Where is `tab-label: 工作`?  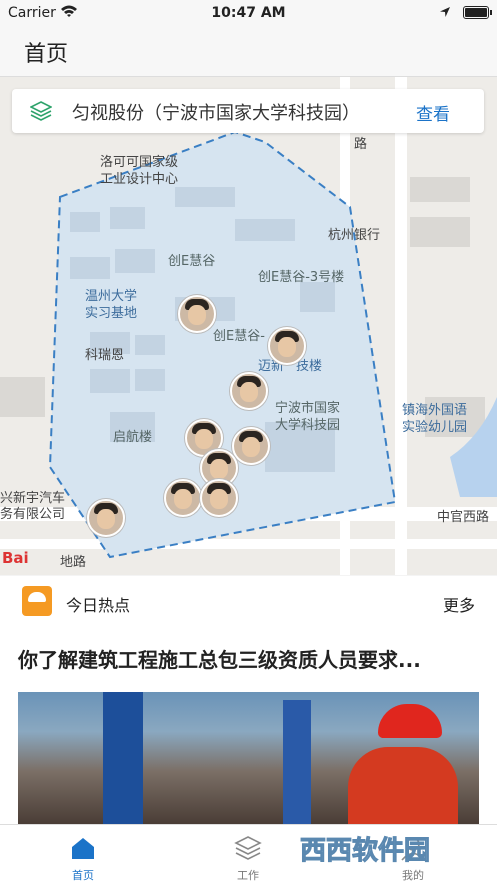
tab-label: 工作 is located at coordinates (248, 875).